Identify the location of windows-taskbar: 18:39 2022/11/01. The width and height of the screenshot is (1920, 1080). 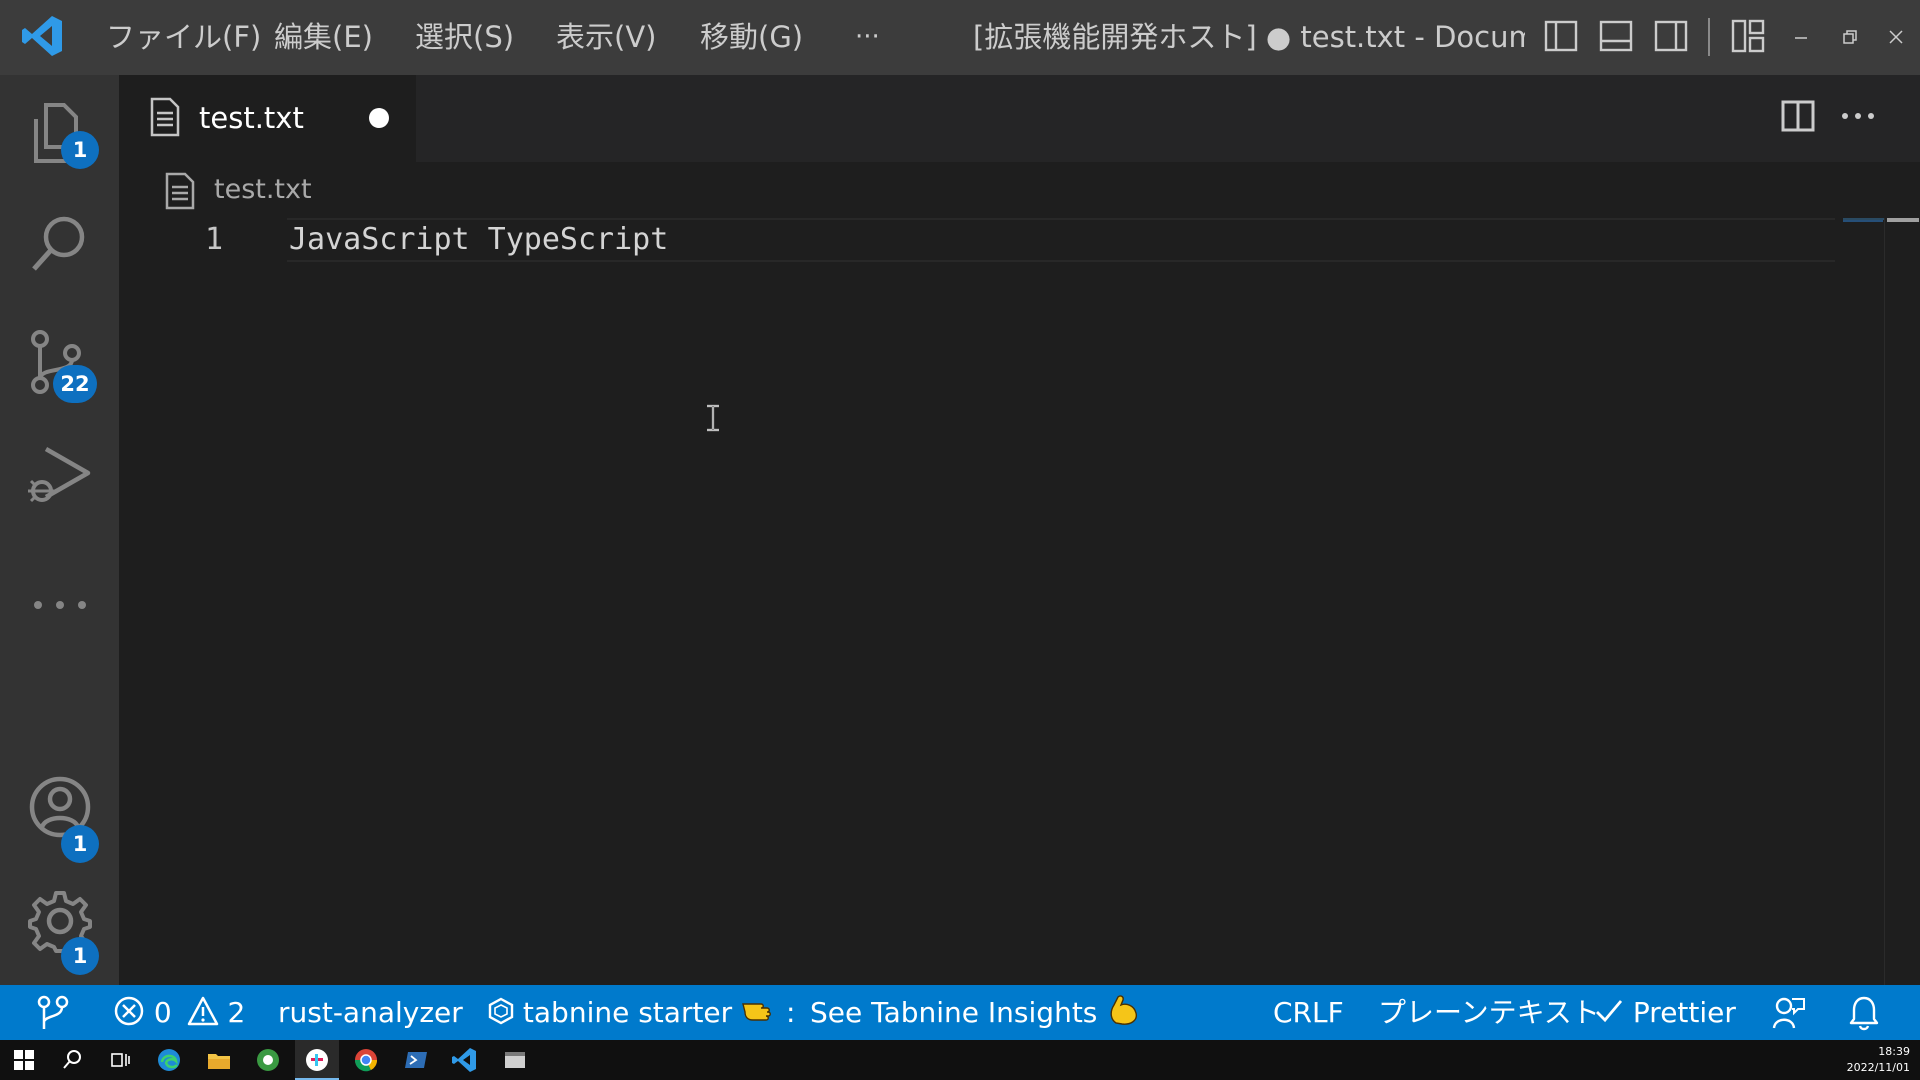
(960, 1060).